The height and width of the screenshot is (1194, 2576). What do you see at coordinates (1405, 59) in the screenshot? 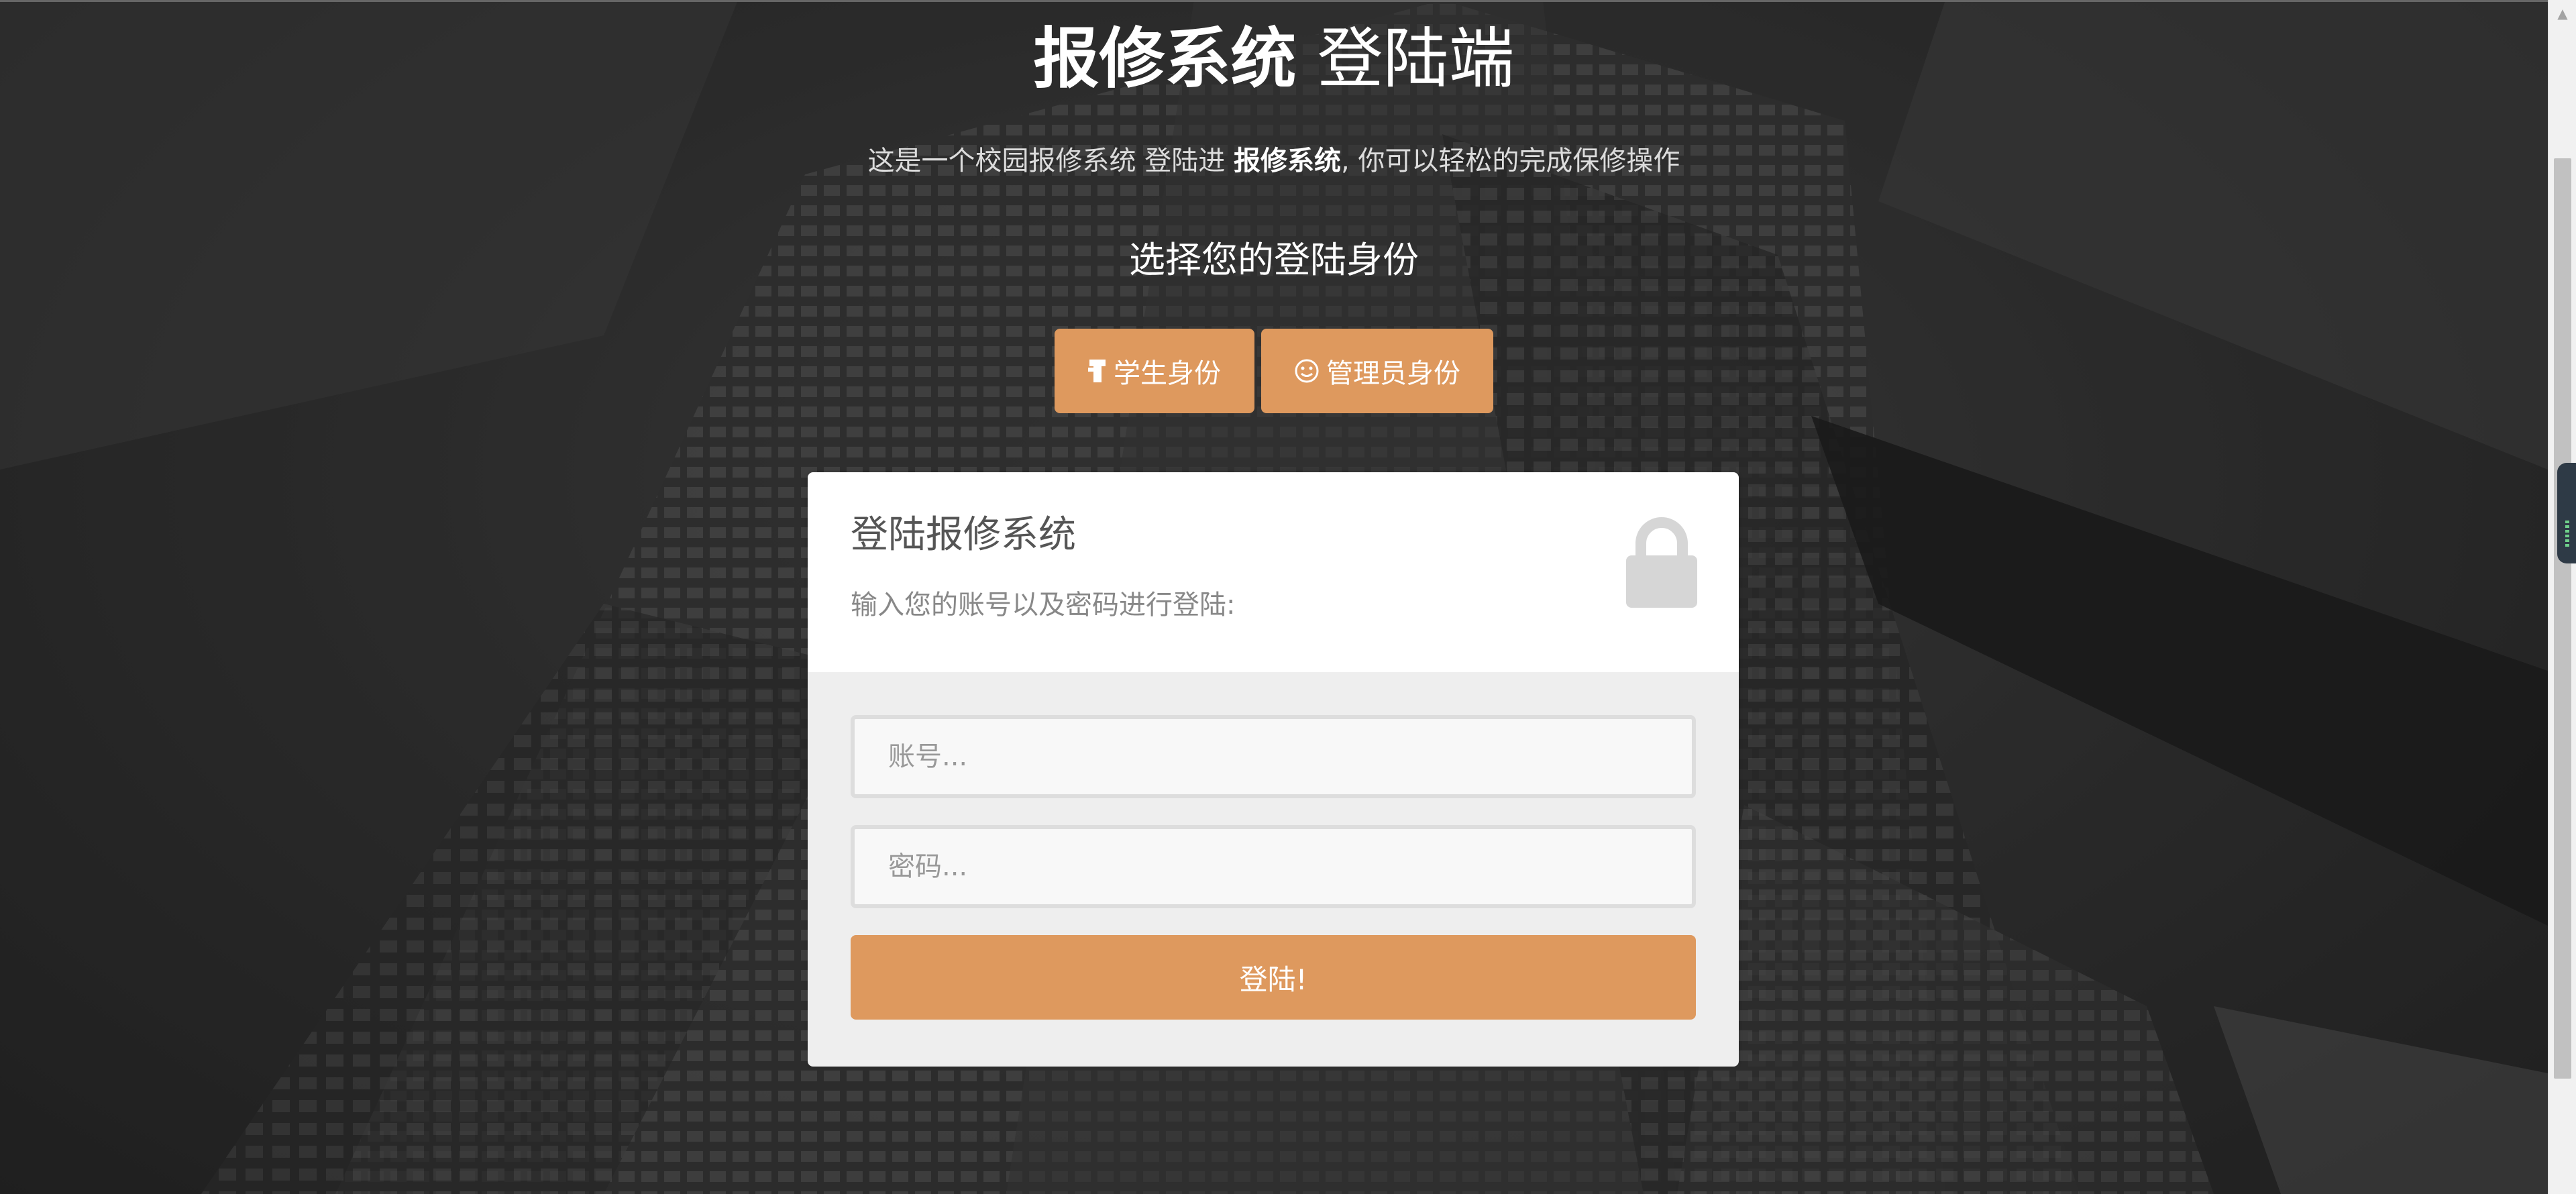
I see `page-title-rest: 登陆端` at bounding box center [1405, 59].